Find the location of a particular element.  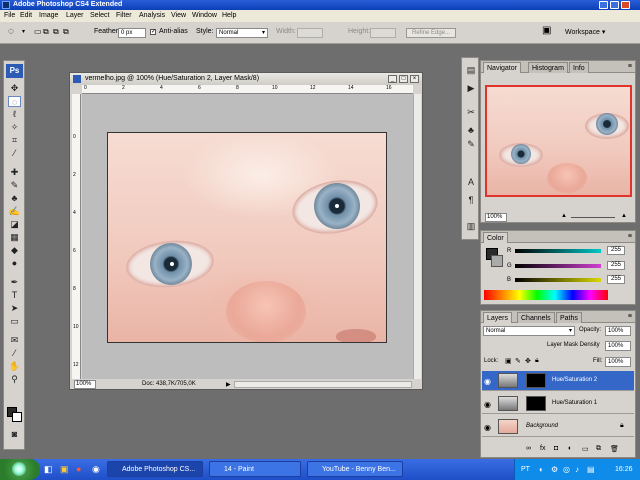

history-brush-tool-icon: ✍ is located at coordinates (14, 211).